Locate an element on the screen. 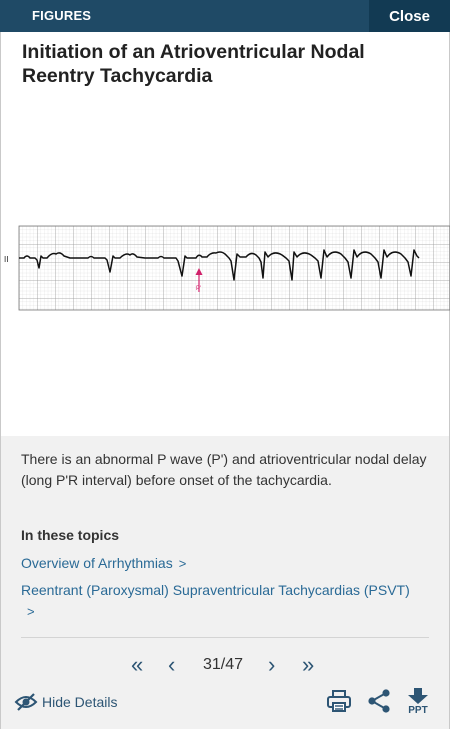 This screenshot has height=729, width=450. next-figure-button: › is located at coordinates (271, 665).